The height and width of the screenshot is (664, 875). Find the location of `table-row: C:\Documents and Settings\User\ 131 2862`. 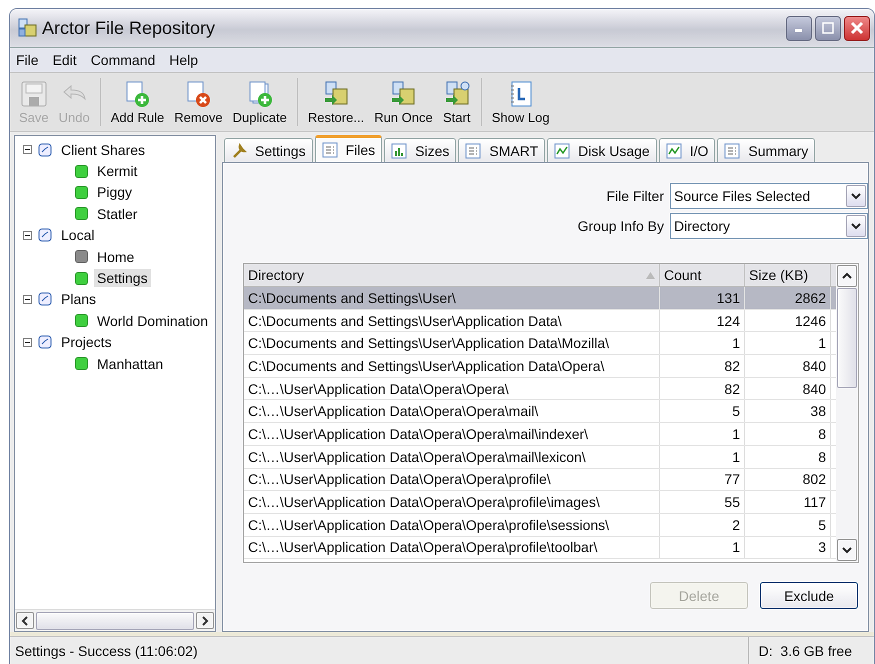

table-row: C:\Documents and Settings\User\ 131 2862 is located at coordinates (540, 298).